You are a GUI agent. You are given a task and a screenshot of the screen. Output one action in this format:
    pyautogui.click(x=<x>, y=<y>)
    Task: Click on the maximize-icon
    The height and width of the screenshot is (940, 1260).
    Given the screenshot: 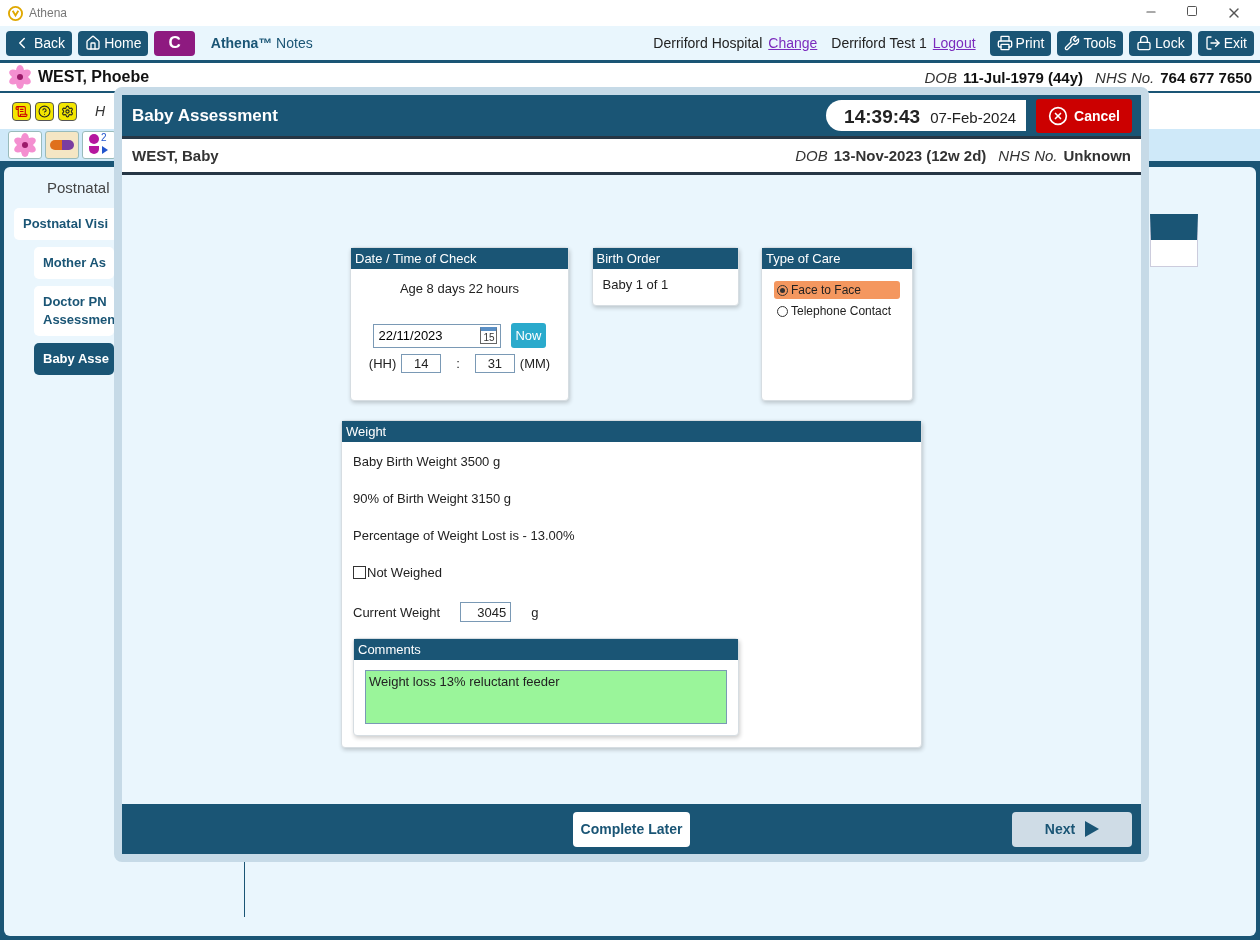 What is the action you would take?
    pyautogui.click(x=1192, y=11)
    